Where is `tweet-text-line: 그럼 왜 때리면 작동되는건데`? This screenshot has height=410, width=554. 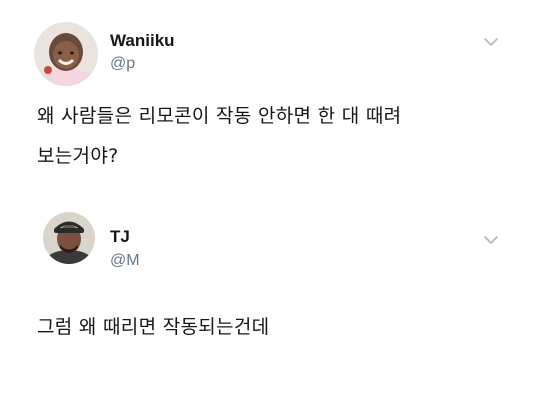 tweet-text-line: 그럼 왜 때리면 작동되는건데 is located at coordinates (153, 327).